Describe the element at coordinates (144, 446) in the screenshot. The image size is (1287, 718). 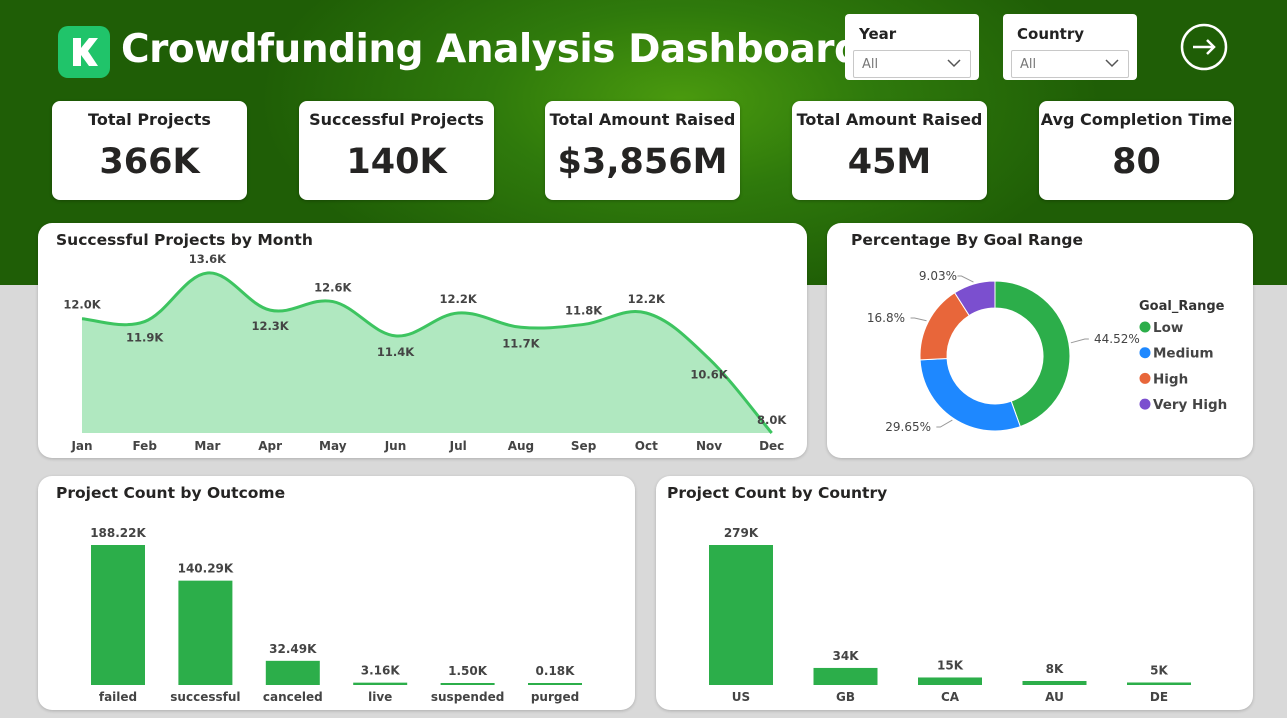
I see `x-tick-label: Feb` at that location.